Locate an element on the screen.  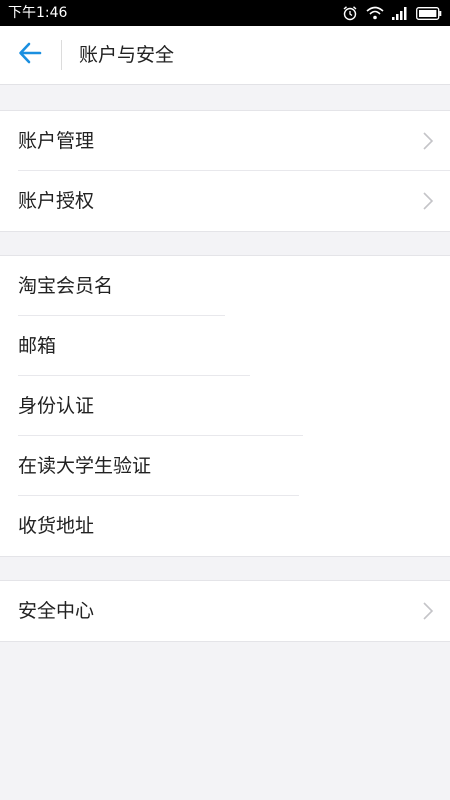
status-icons is located at coordinates (392, 13).